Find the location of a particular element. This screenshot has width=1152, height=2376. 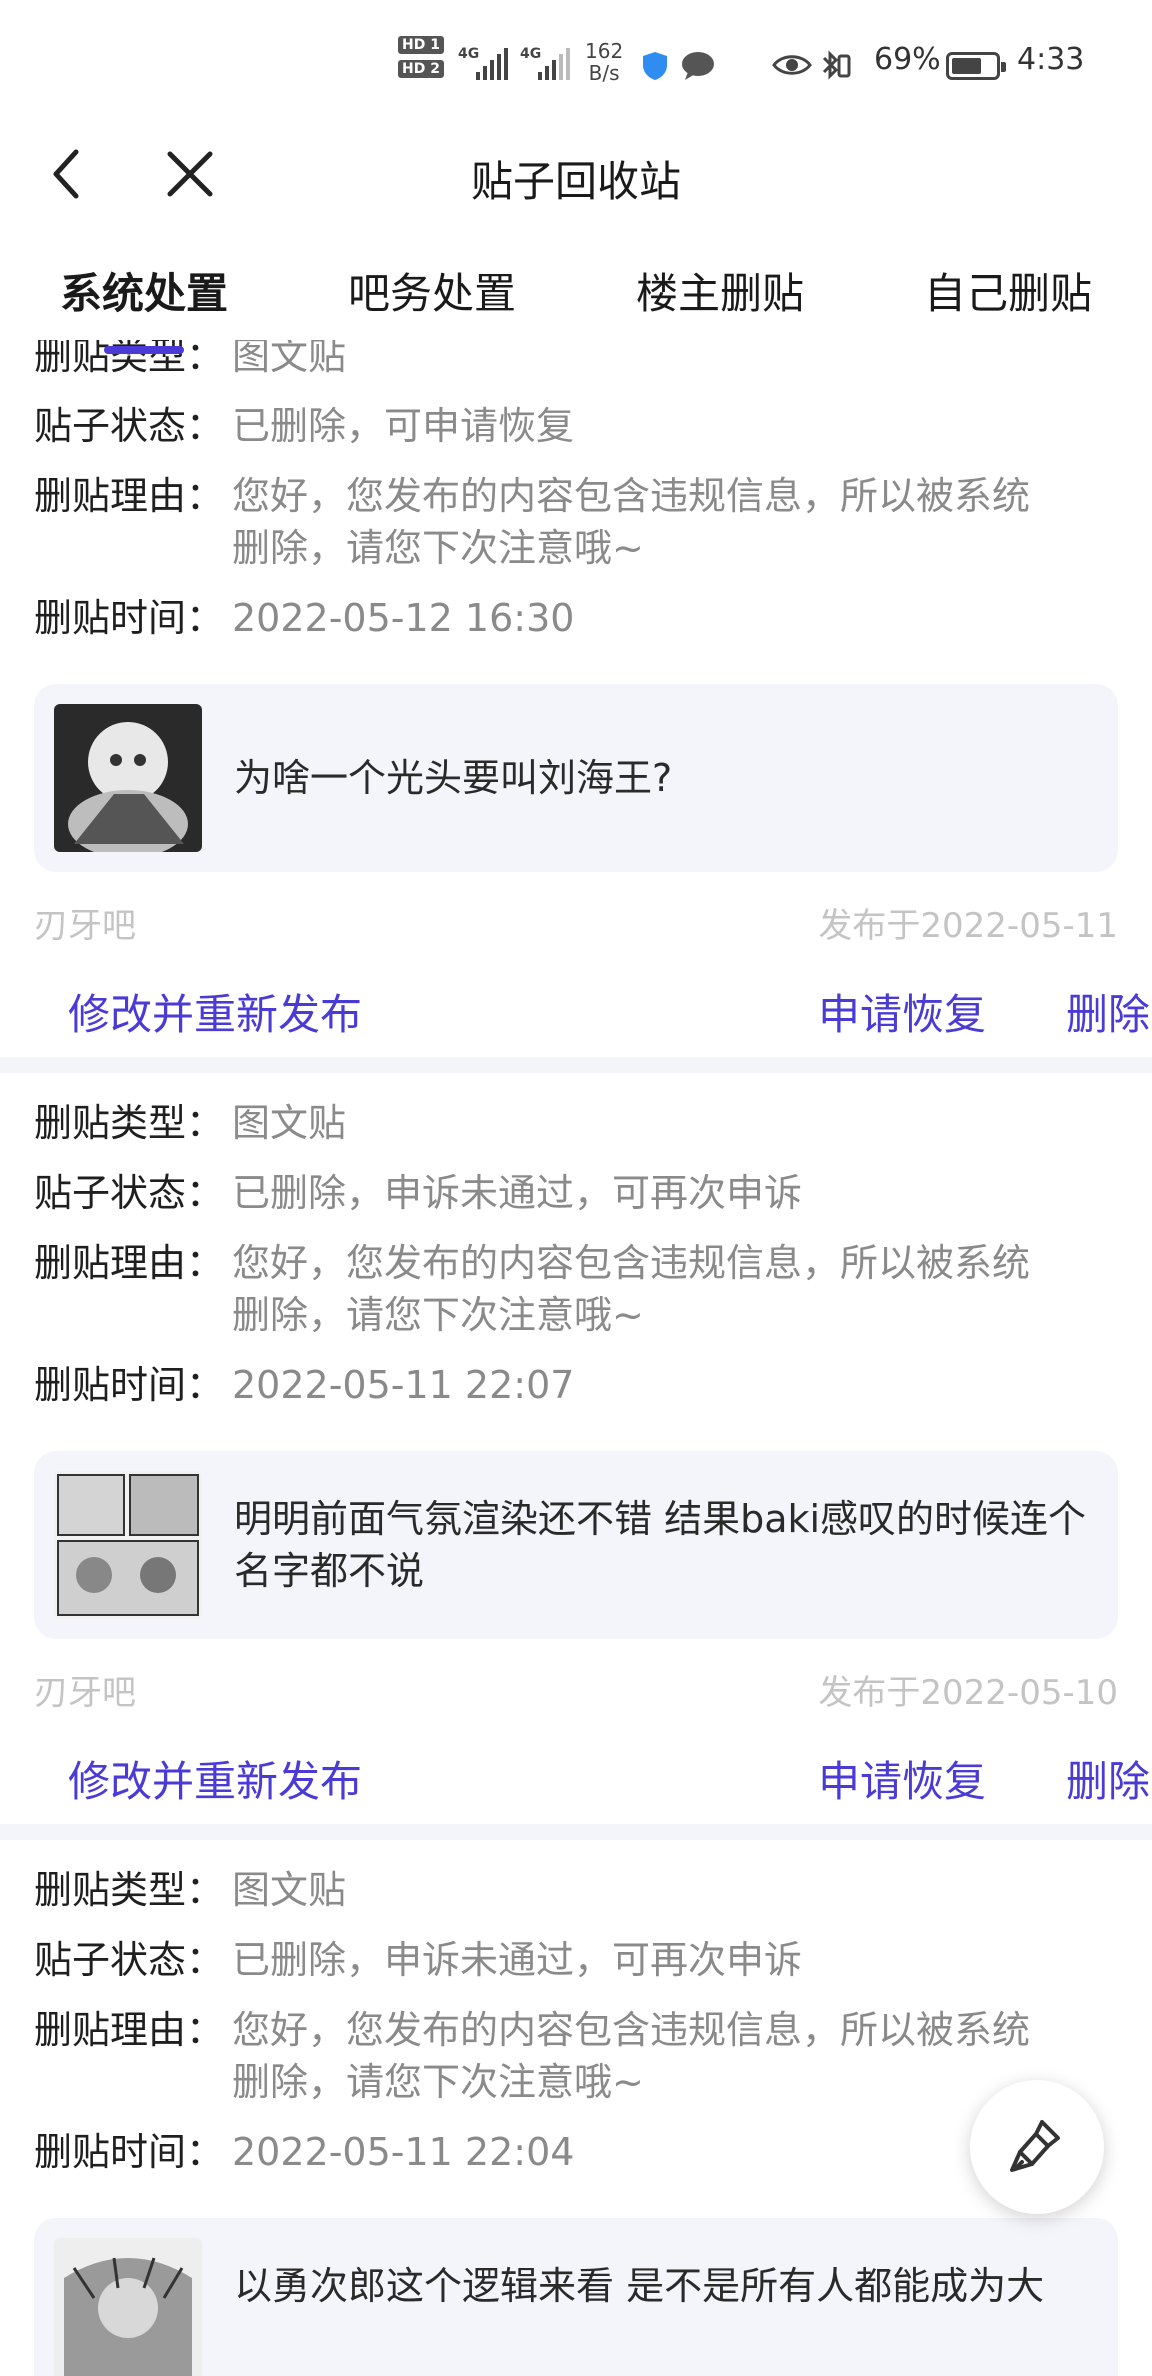

field-value: 2022-05-11 22:04 is located at coordinates (403, 2152).